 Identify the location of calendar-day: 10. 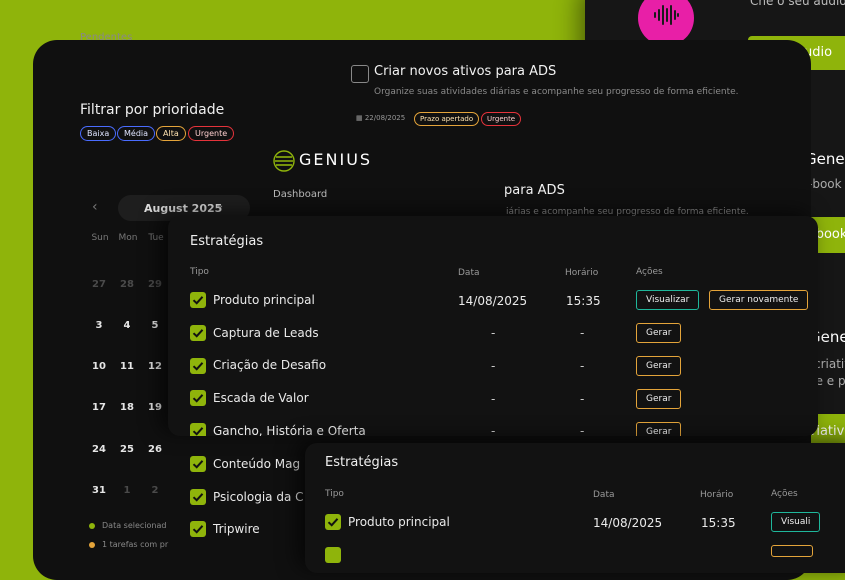
(99, 366).